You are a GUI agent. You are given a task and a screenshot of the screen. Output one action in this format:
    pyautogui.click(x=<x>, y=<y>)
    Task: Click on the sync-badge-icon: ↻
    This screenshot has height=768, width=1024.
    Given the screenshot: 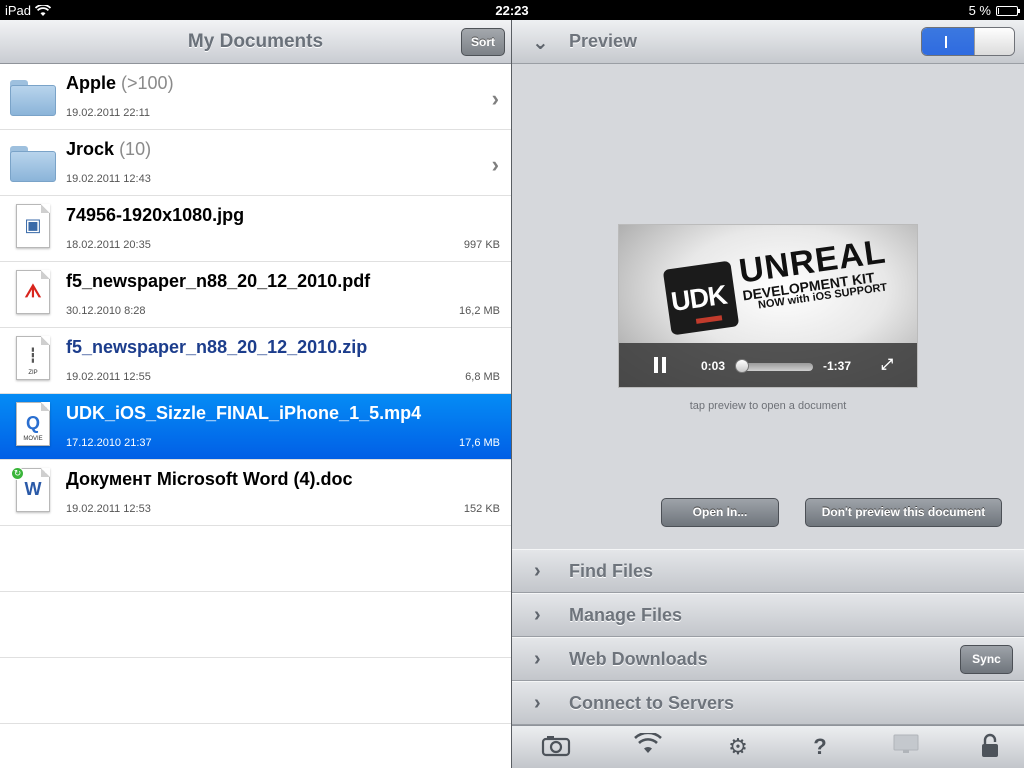 What is the action you would take?
    pyautogui.click(x=17, y=473)
    